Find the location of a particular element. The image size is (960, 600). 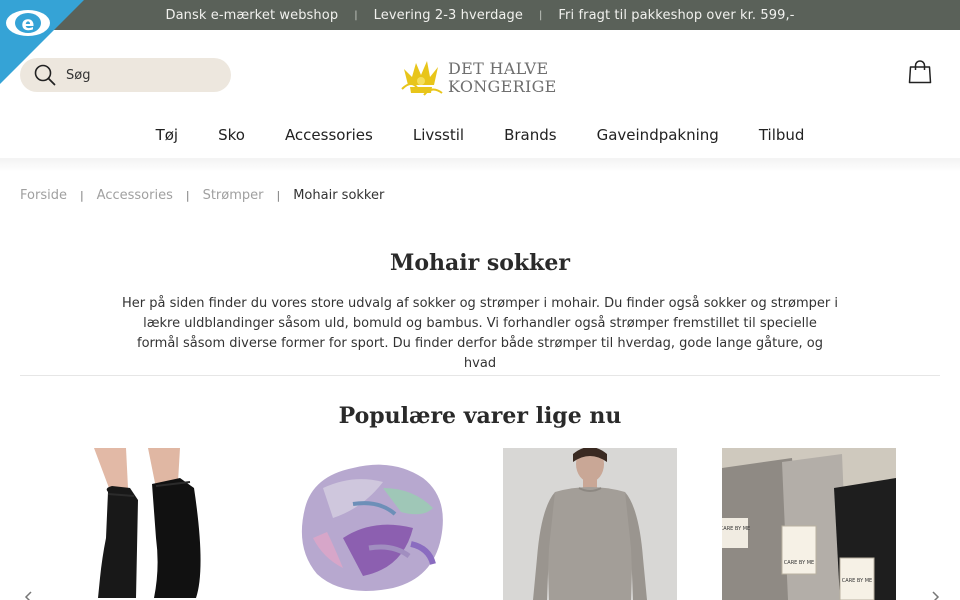

shopping-bag-icon is located at coordinates (920, 72).